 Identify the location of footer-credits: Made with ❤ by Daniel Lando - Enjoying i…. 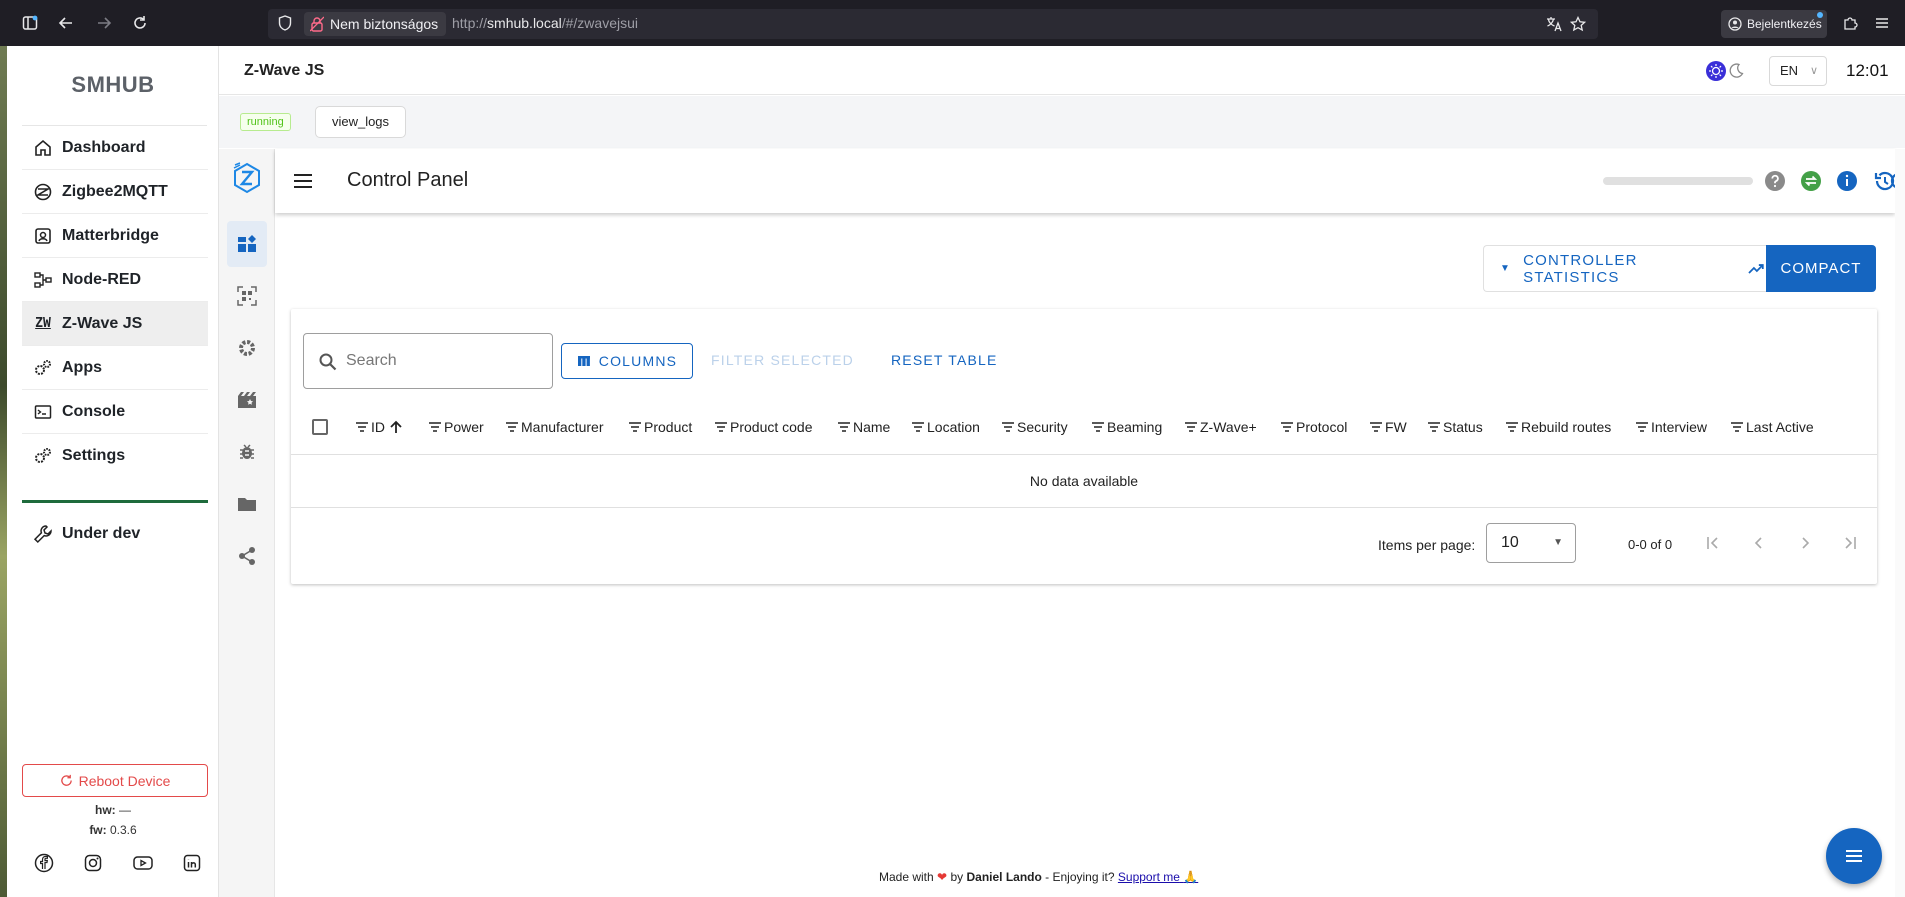
(1038, 877).